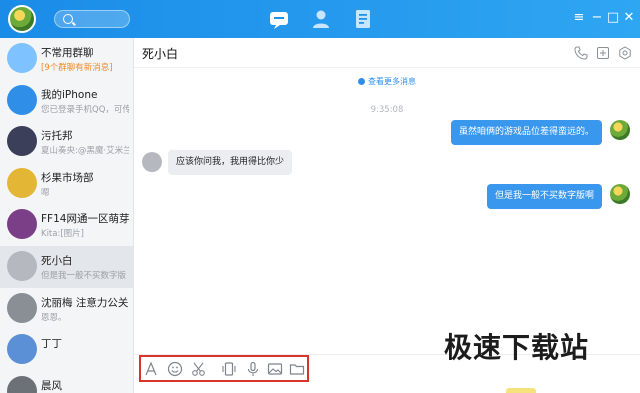 The image size is (640, 393). I want to click on search-input, so click(92, 19).